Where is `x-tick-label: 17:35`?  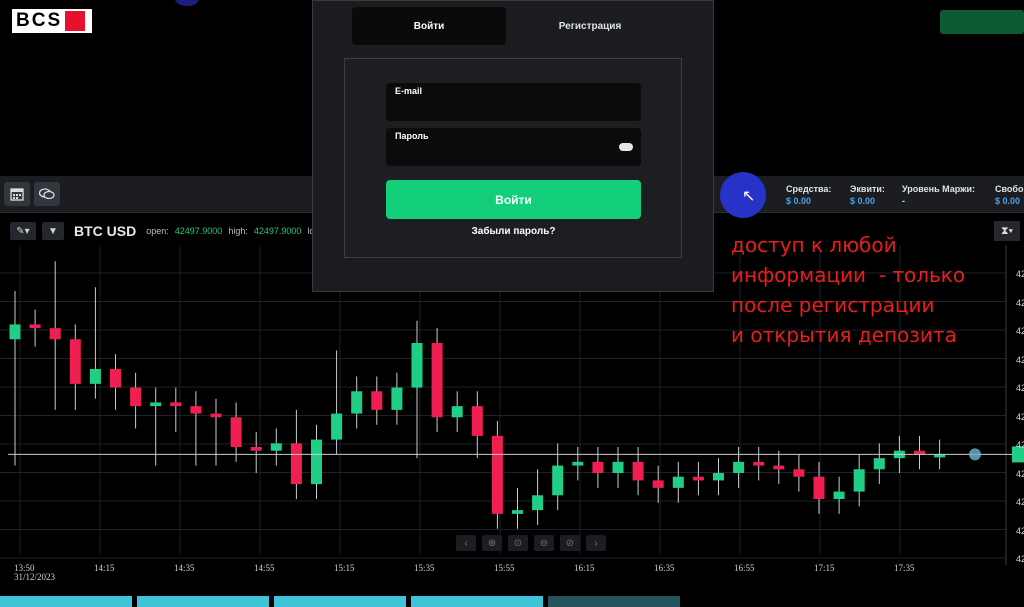
x-tick-label: 17:35 is located at coordinates (904, 568).